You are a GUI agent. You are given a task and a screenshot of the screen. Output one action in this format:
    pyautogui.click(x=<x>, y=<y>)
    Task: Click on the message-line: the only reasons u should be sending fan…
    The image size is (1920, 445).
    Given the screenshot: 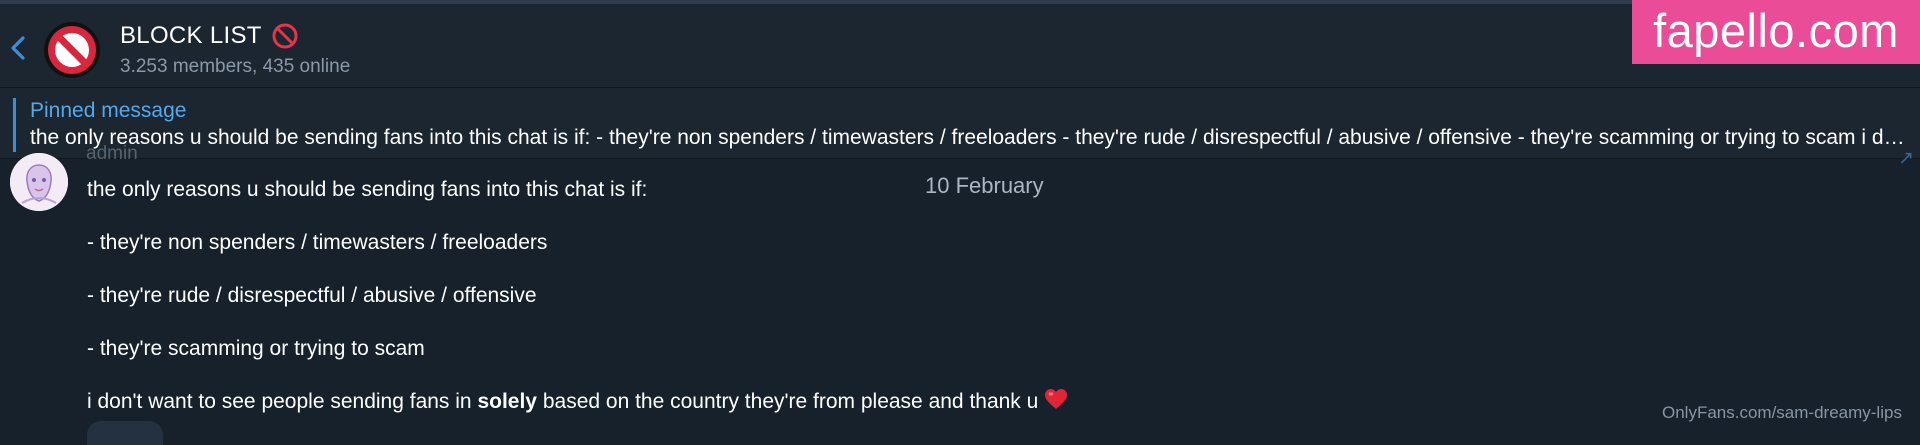 What is the action you would take?
    pyautogui.click(x=367, y=189)
    